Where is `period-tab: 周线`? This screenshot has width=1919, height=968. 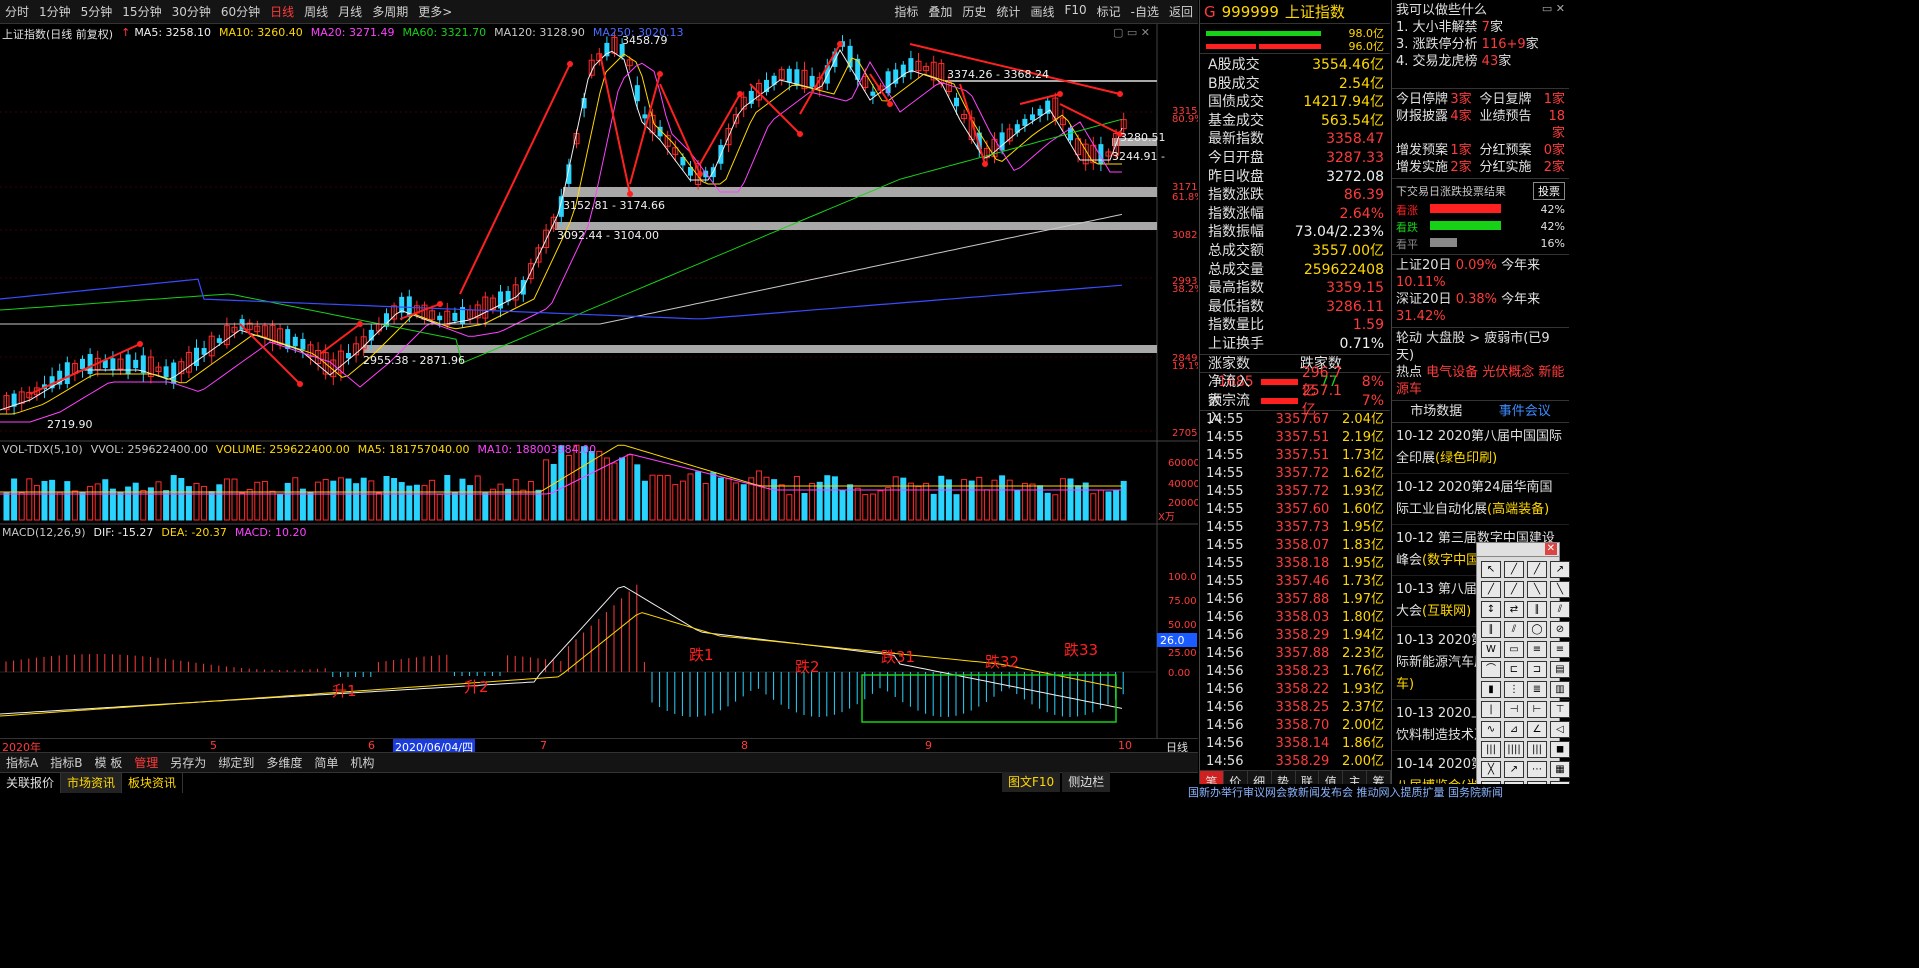 period-tab: 周线 is located at coordinates (316, 11).